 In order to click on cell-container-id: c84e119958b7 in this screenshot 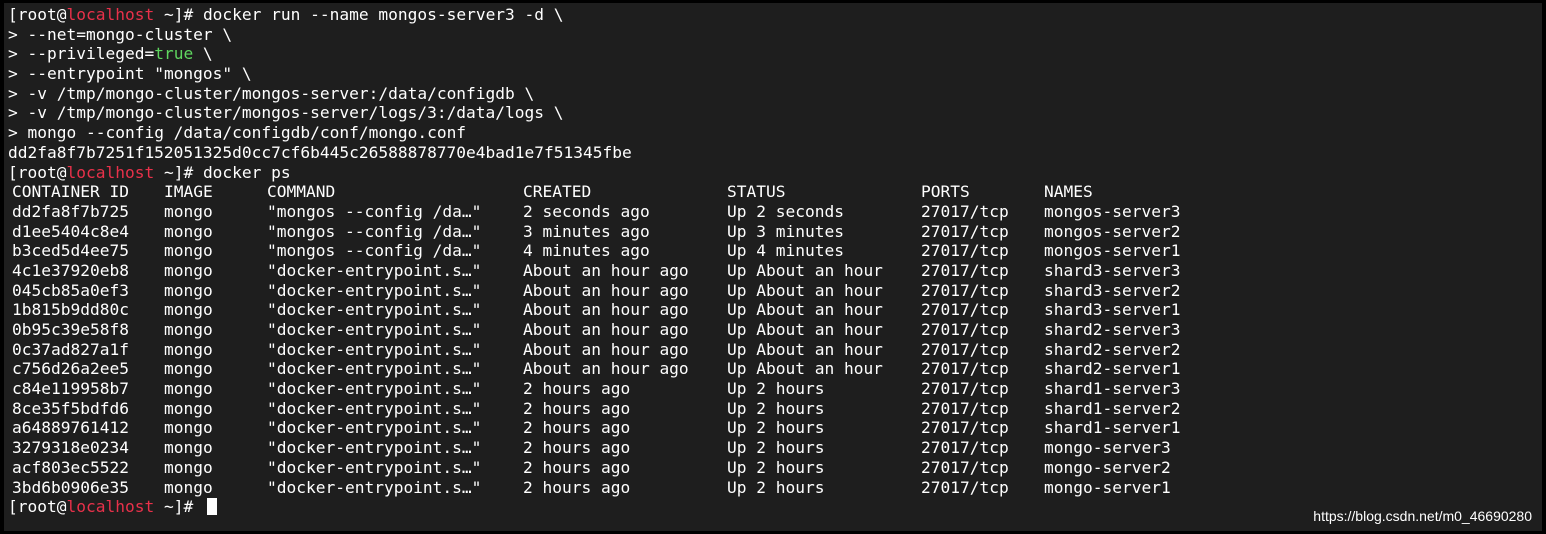, I will do `click(70, 389)`.